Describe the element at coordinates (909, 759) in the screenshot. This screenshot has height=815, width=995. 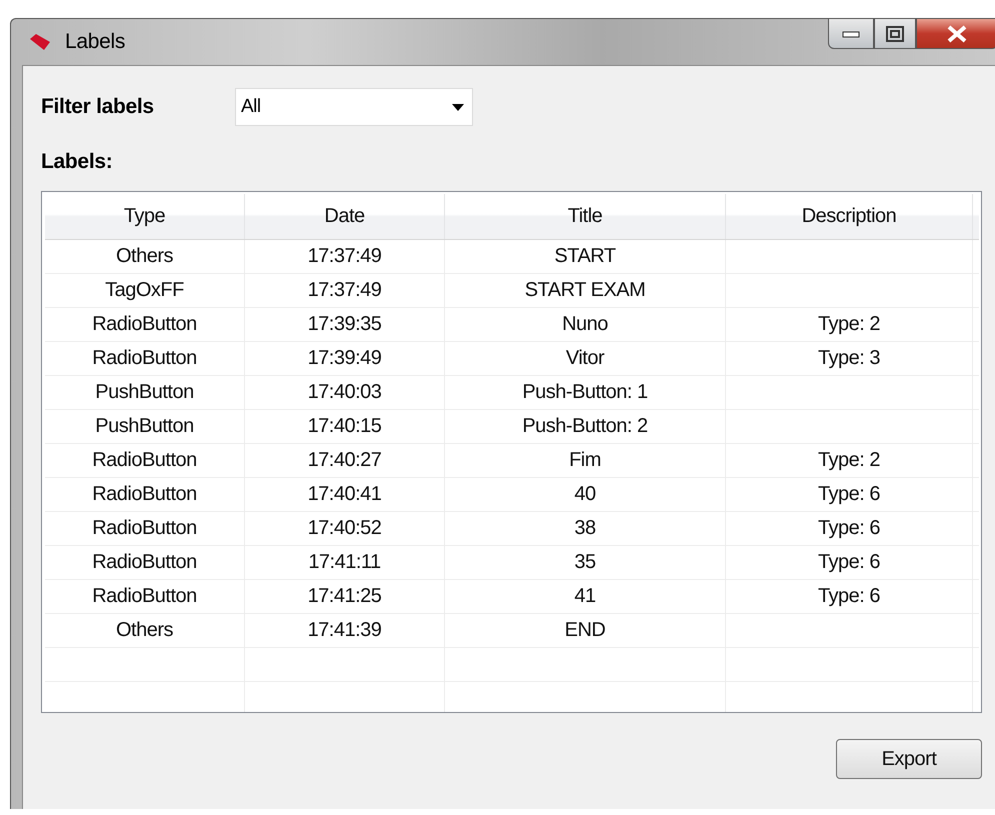
I see `export-button: Export` at that location.